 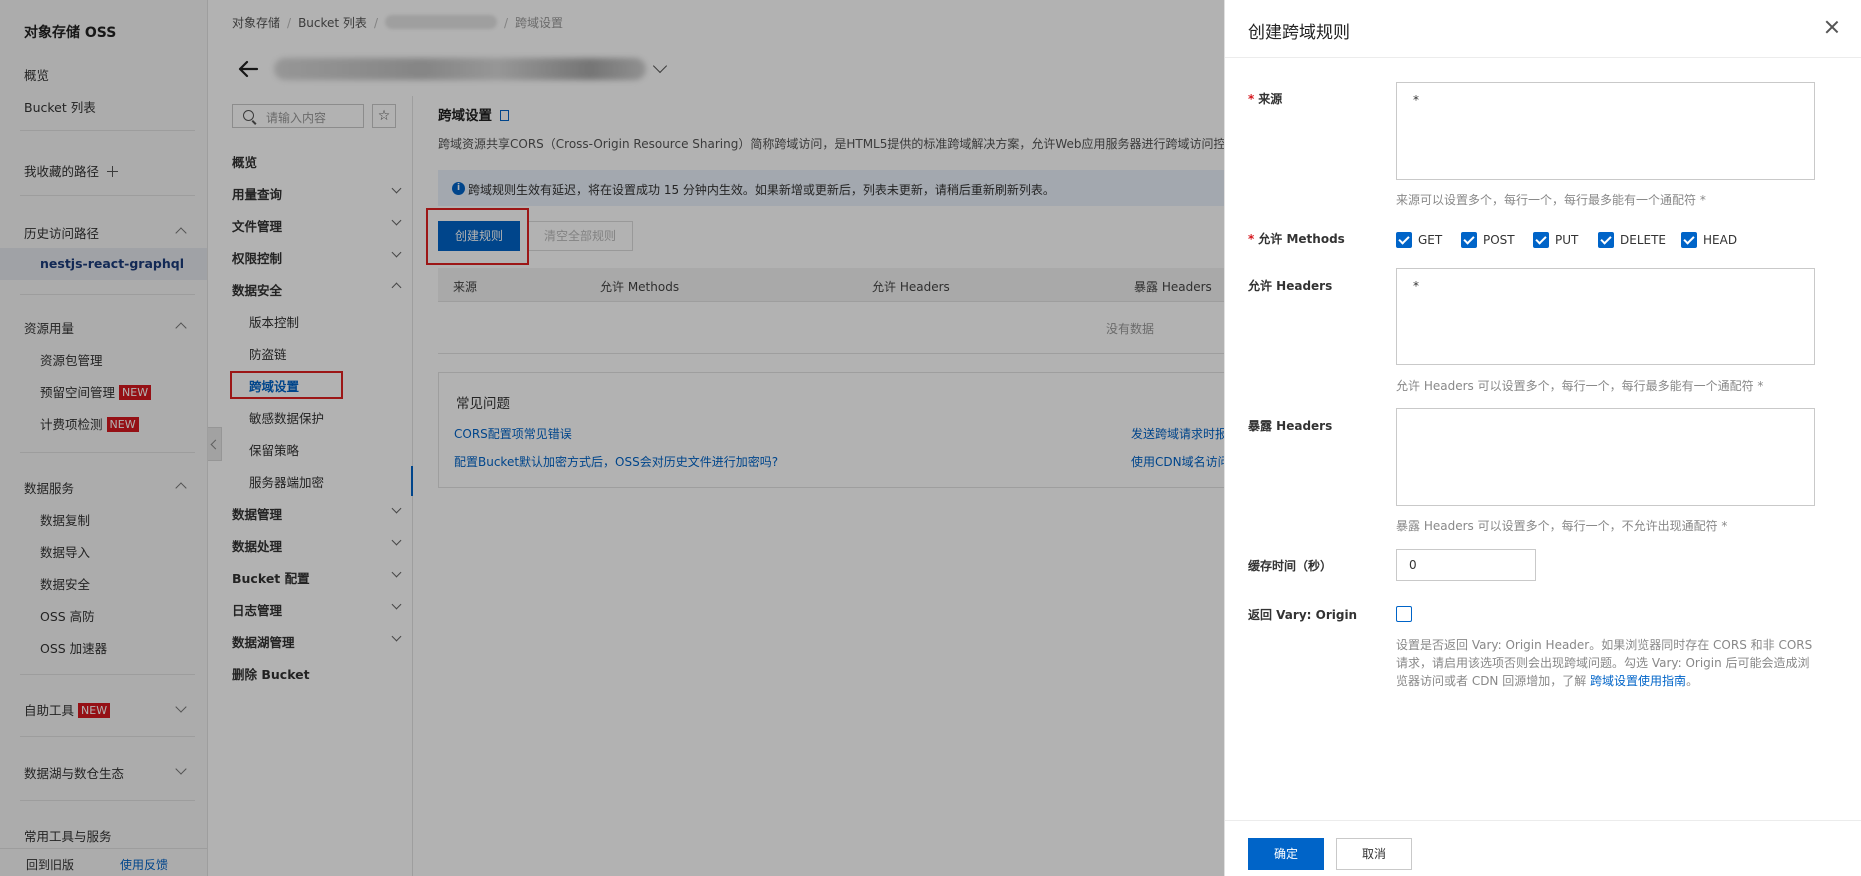 I want to click on cache-time-input: 0, so click(x=1466, y=565).